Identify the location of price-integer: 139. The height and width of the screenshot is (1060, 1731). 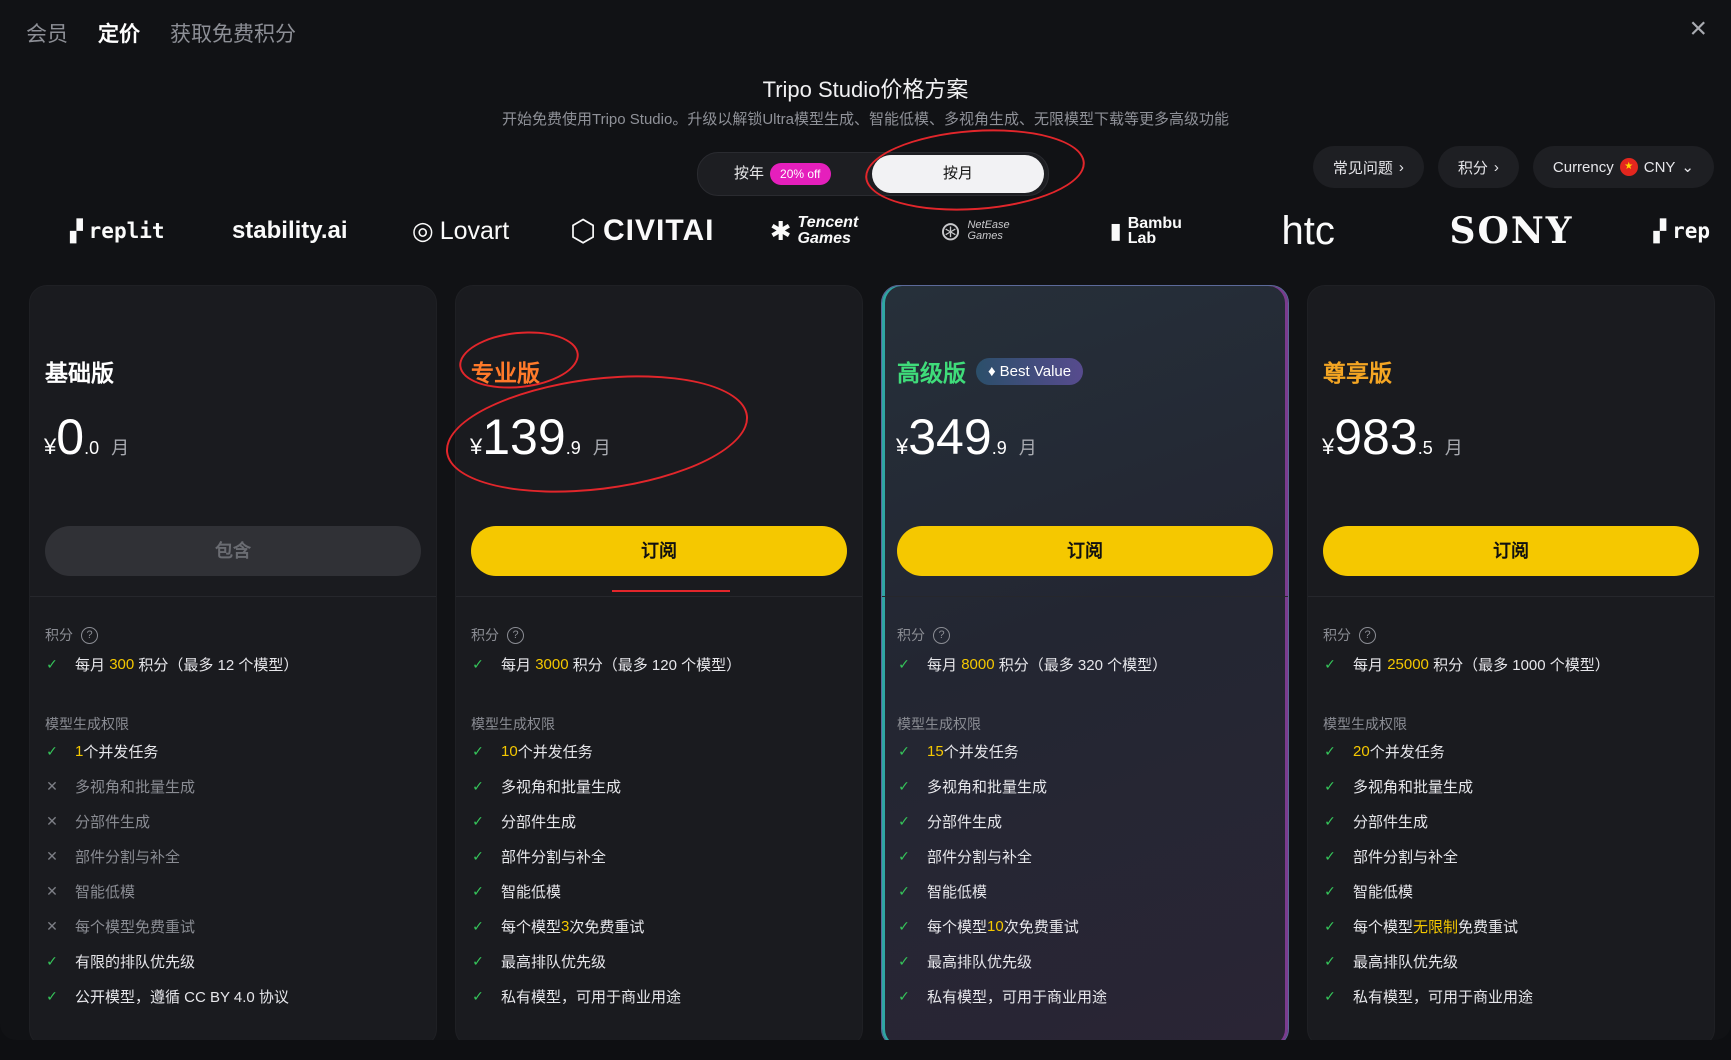
(524, 437).